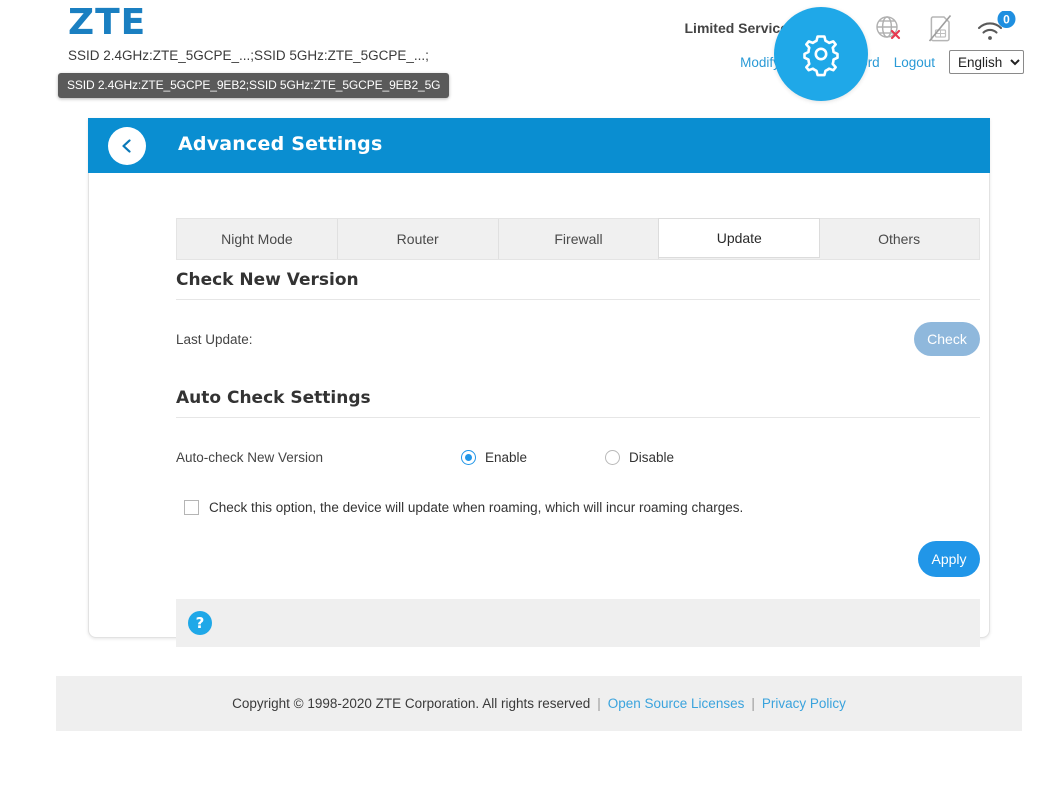  What do you see at coordinates (280, 144) in the screenshot?
I see `page-title: Advanced Settings` at bounding box center [280, 144].